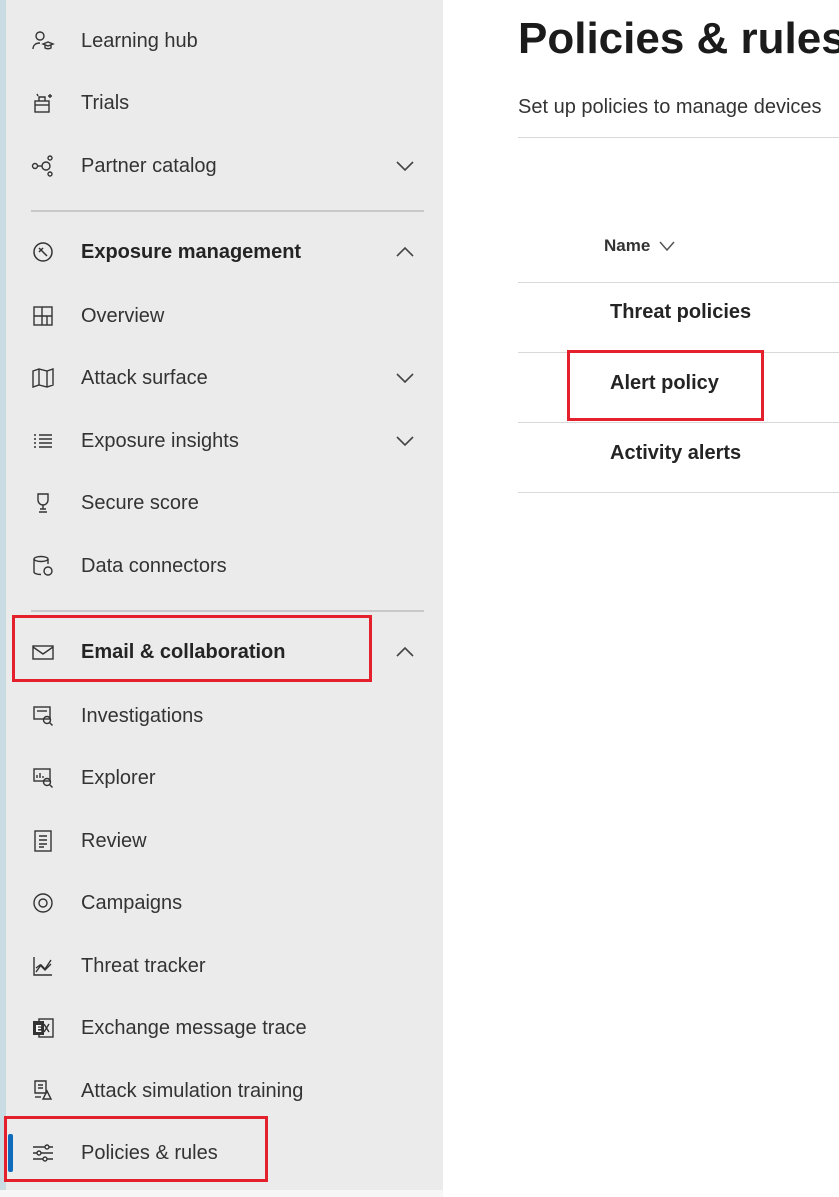 The width and height of the screenshot is (839, 1197). What do you see at coordinates (43, 1028) in the screenshot?
I see `exchange-icon: E` at bounding box center [43, 1028].